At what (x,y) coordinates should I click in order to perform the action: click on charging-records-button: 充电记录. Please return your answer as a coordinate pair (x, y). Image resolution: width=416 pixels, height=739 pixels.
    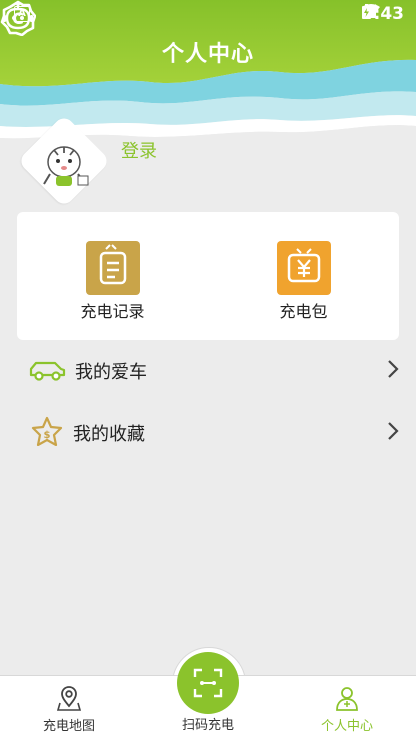
    Looking at the image, I should click on (112, 276).